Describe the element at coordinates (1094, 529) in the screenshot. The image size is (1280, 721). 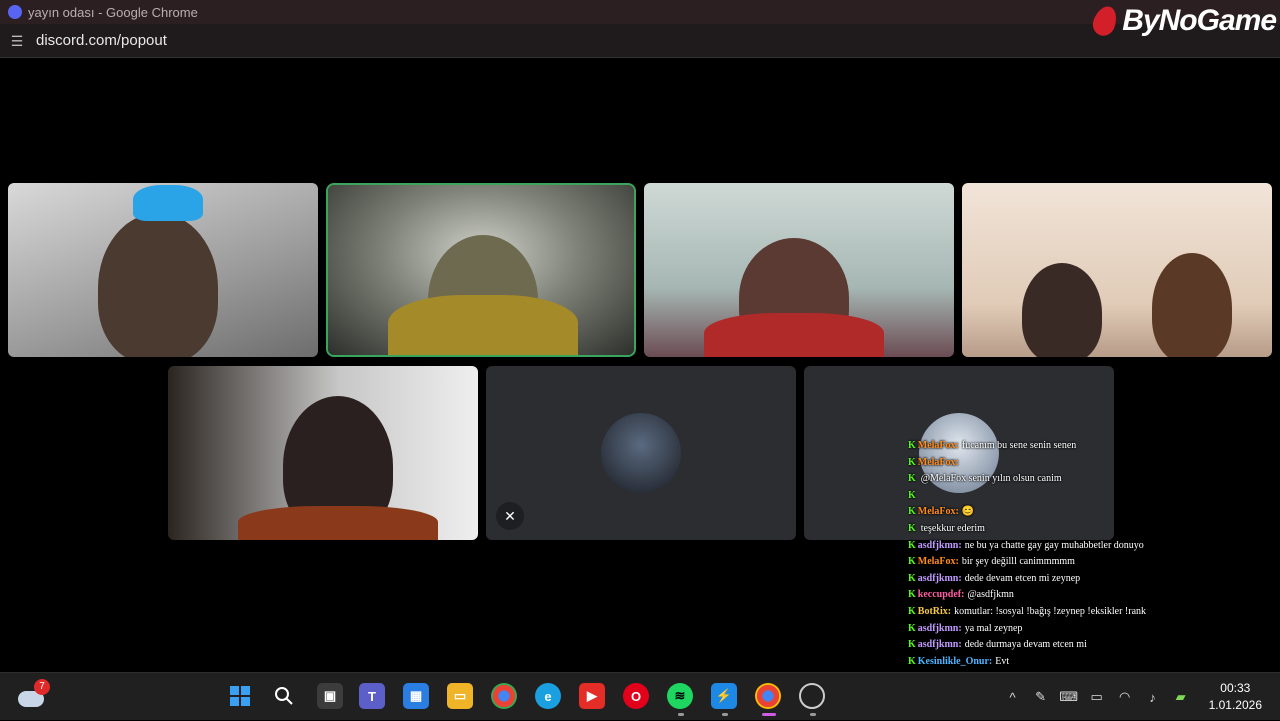
I see `chat-message: Kteşekkur ederim` at that location.